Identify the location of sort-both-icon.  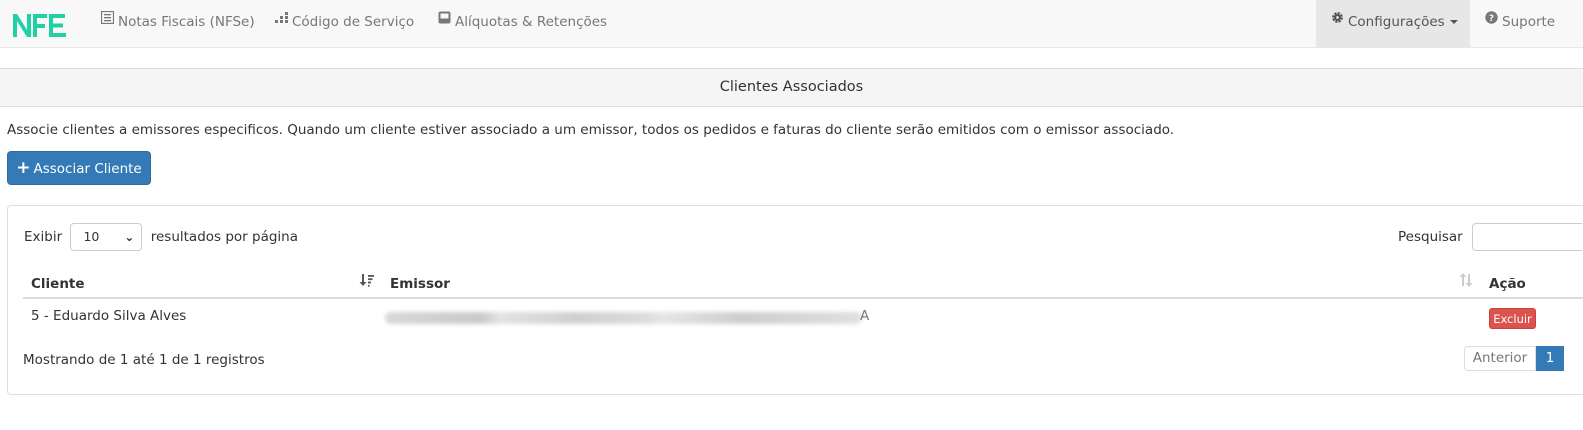
(1466, 282).